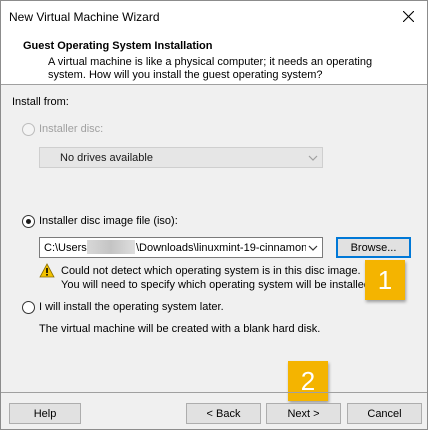 This screenshot has width=428, height=430. What do you see at coordinates (221, 248) in the screenshot?
I see `iso-path-suffix: \Downloads\linuxmint-19-cinnamon-` at bounding box center [221, 248].